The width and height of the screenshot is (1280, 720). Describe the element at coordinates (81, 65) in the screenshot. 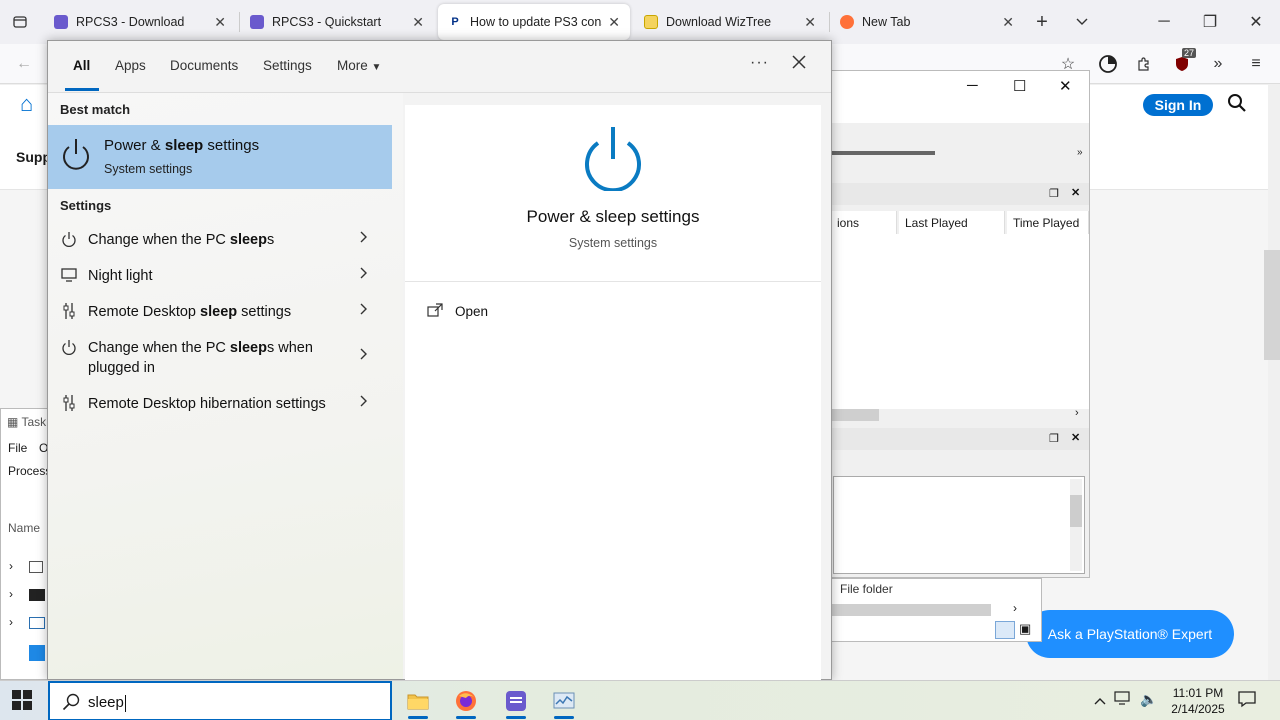

I see `filter-tab-all: All` at that location.